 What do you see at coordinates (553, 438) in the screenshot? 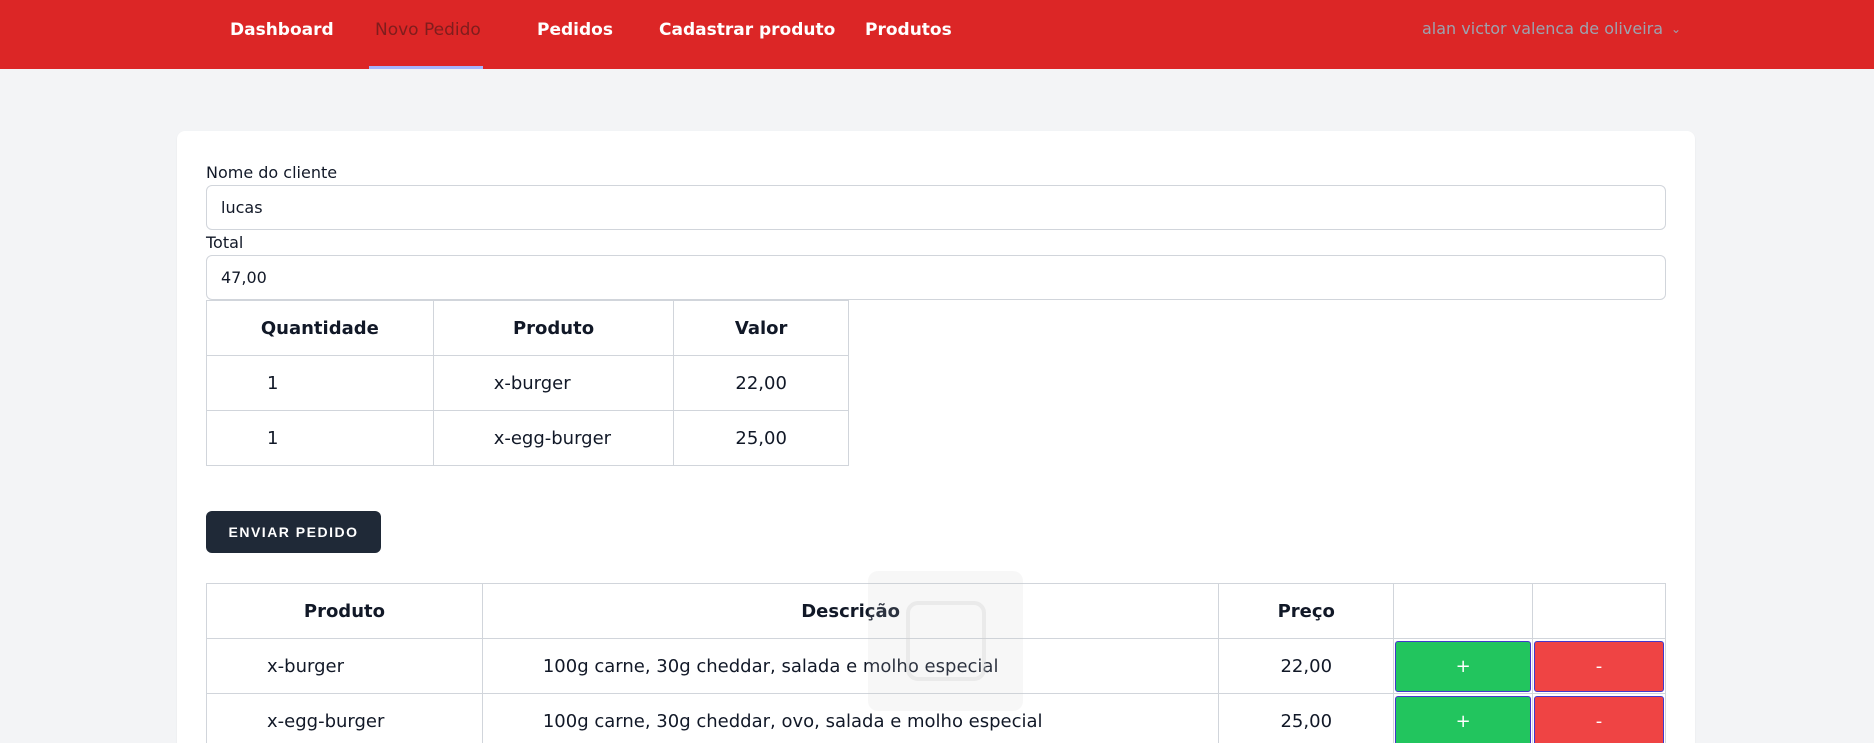
I see `cart-product: x-egg-burger` at bounding box center [553, 438].